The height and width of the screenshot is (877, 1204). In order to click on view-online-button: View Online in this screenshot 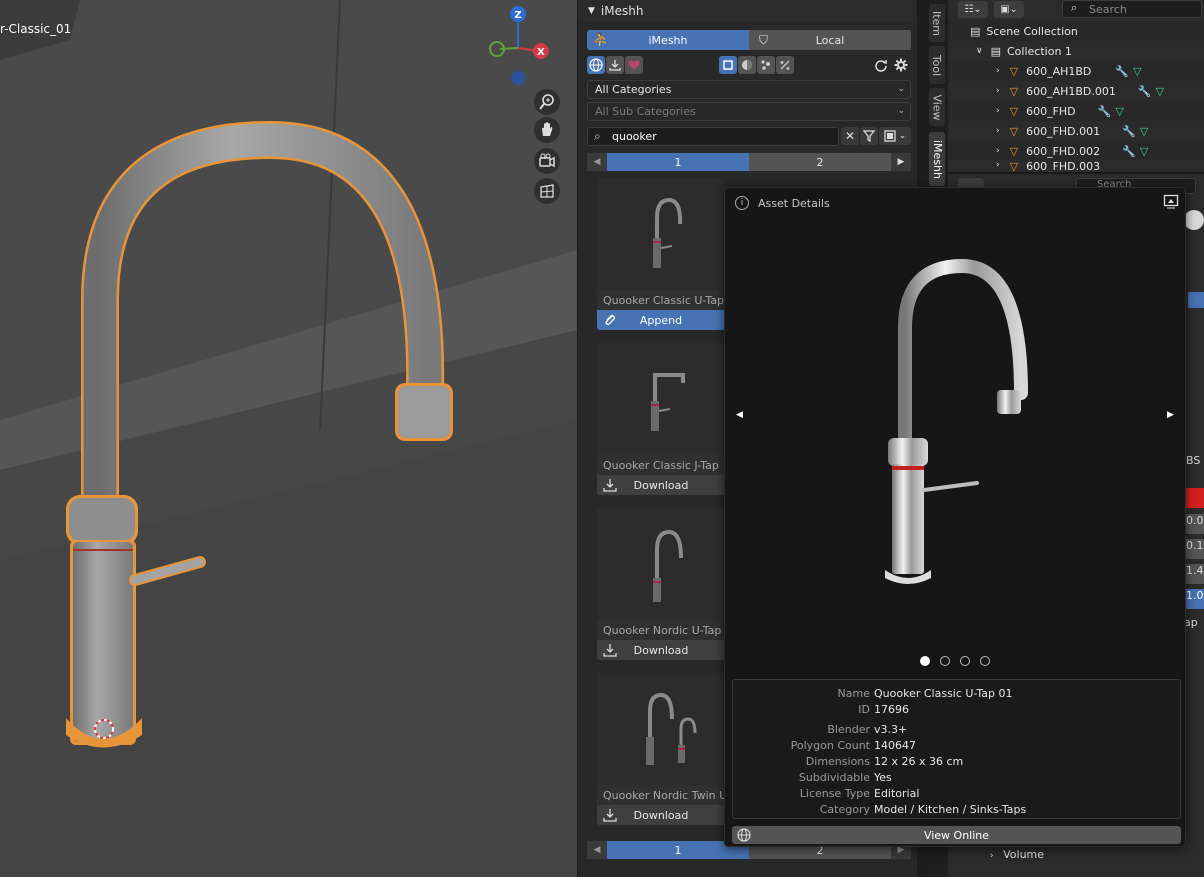, I will do `click(956, 835)`.